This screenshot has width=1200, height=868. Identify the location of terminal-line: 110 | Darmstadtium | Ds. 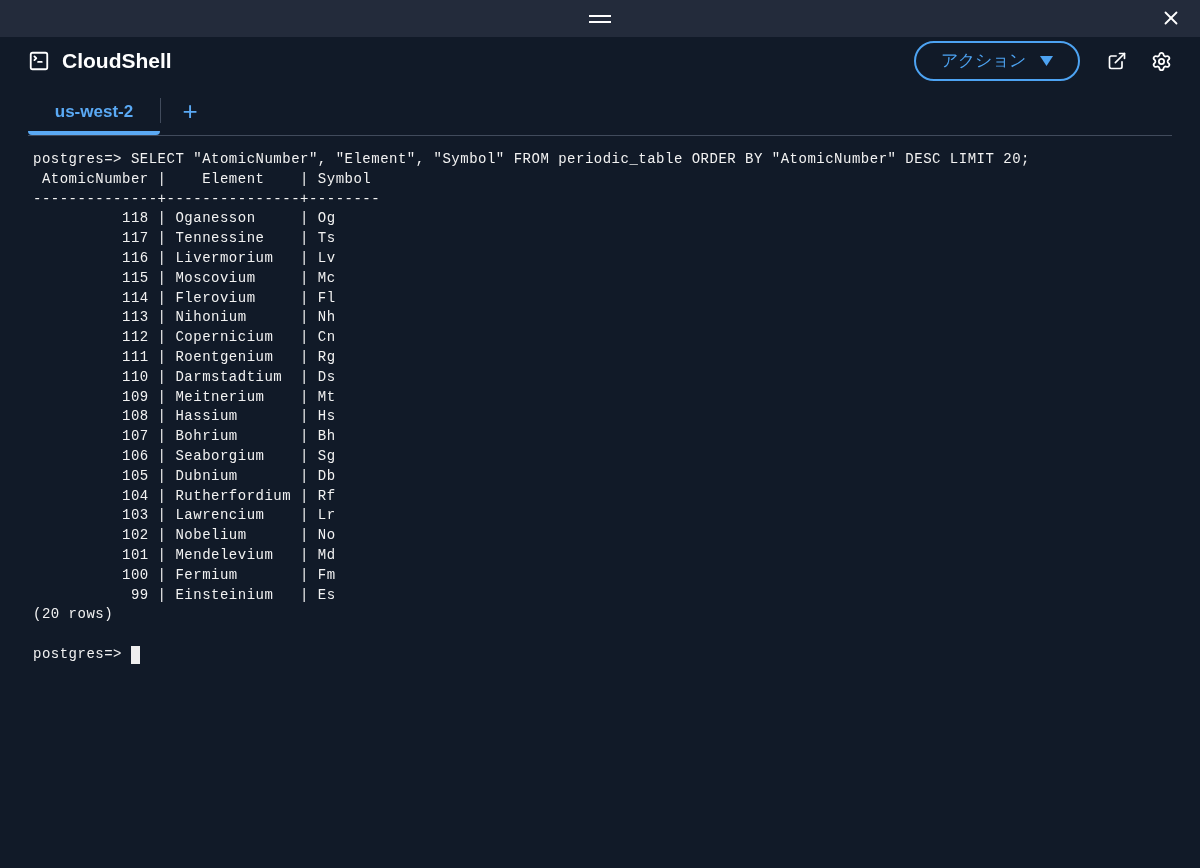
(228, 377).